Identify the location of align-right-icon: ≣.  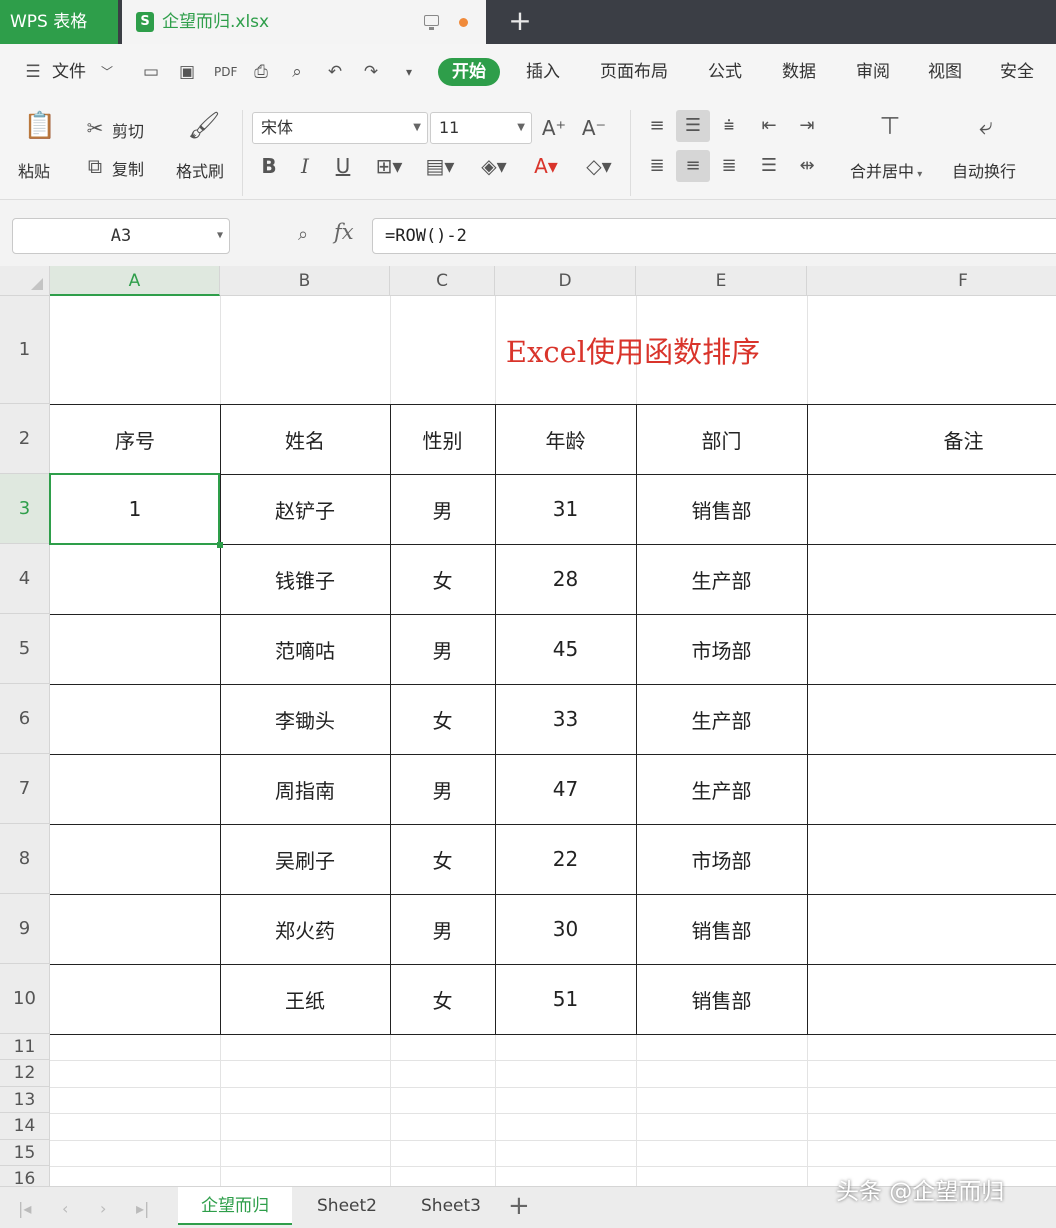
(729, 166).